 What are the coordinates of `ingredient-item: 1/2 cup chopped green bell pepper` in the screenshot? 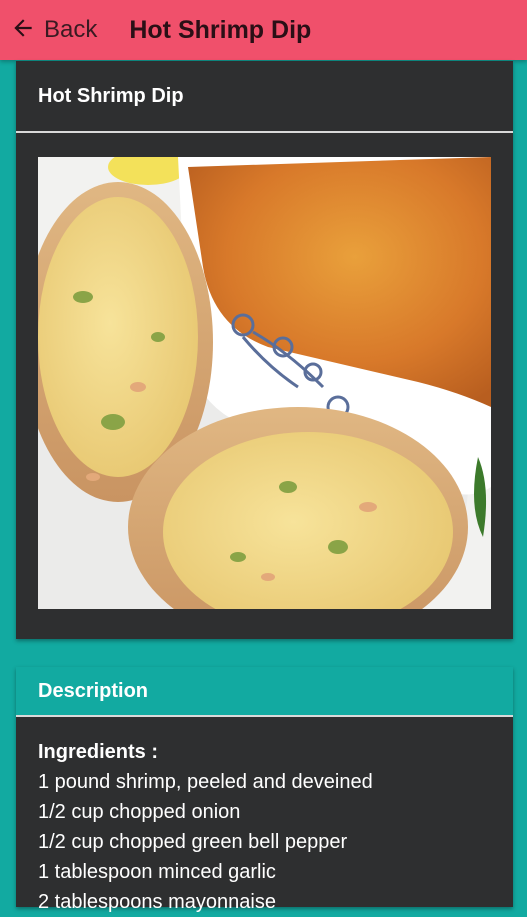 It's located at (193, 842).